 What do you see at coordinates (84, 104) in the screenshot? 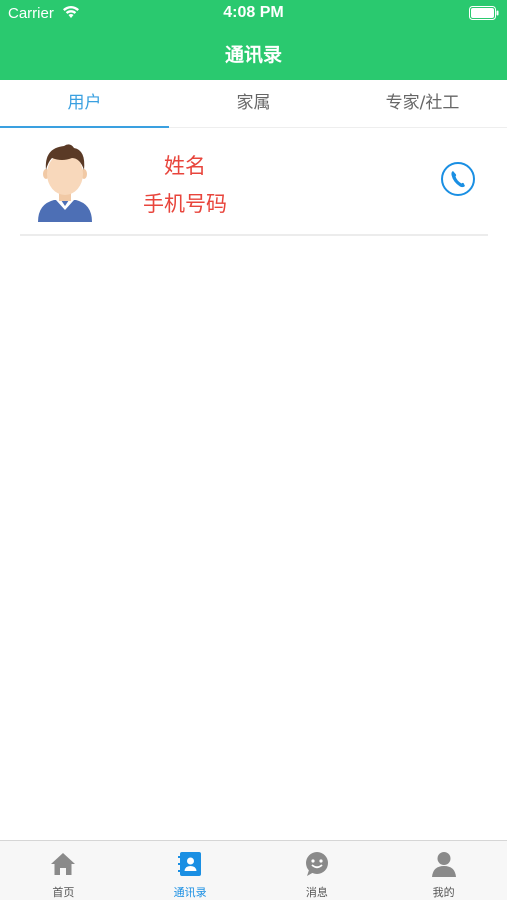
I see `tab-users: 用户` at bounding box center [84, 104].